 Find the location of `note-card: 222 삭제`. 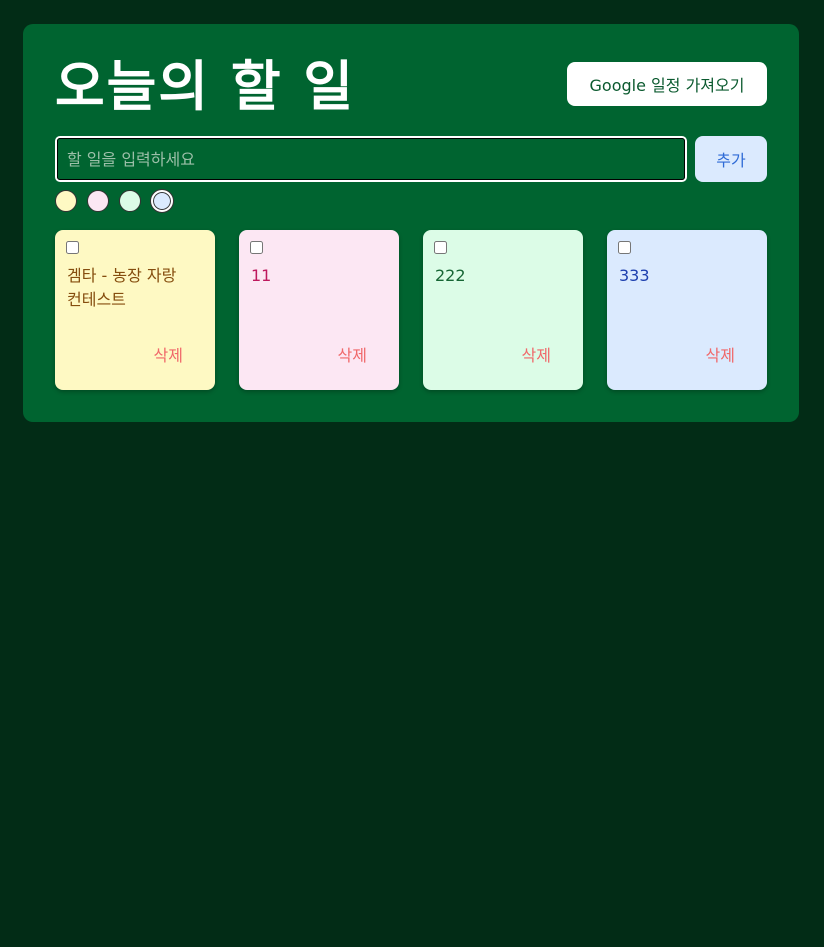

note-card: 222 삭제 is located at coordinates (503, 310).